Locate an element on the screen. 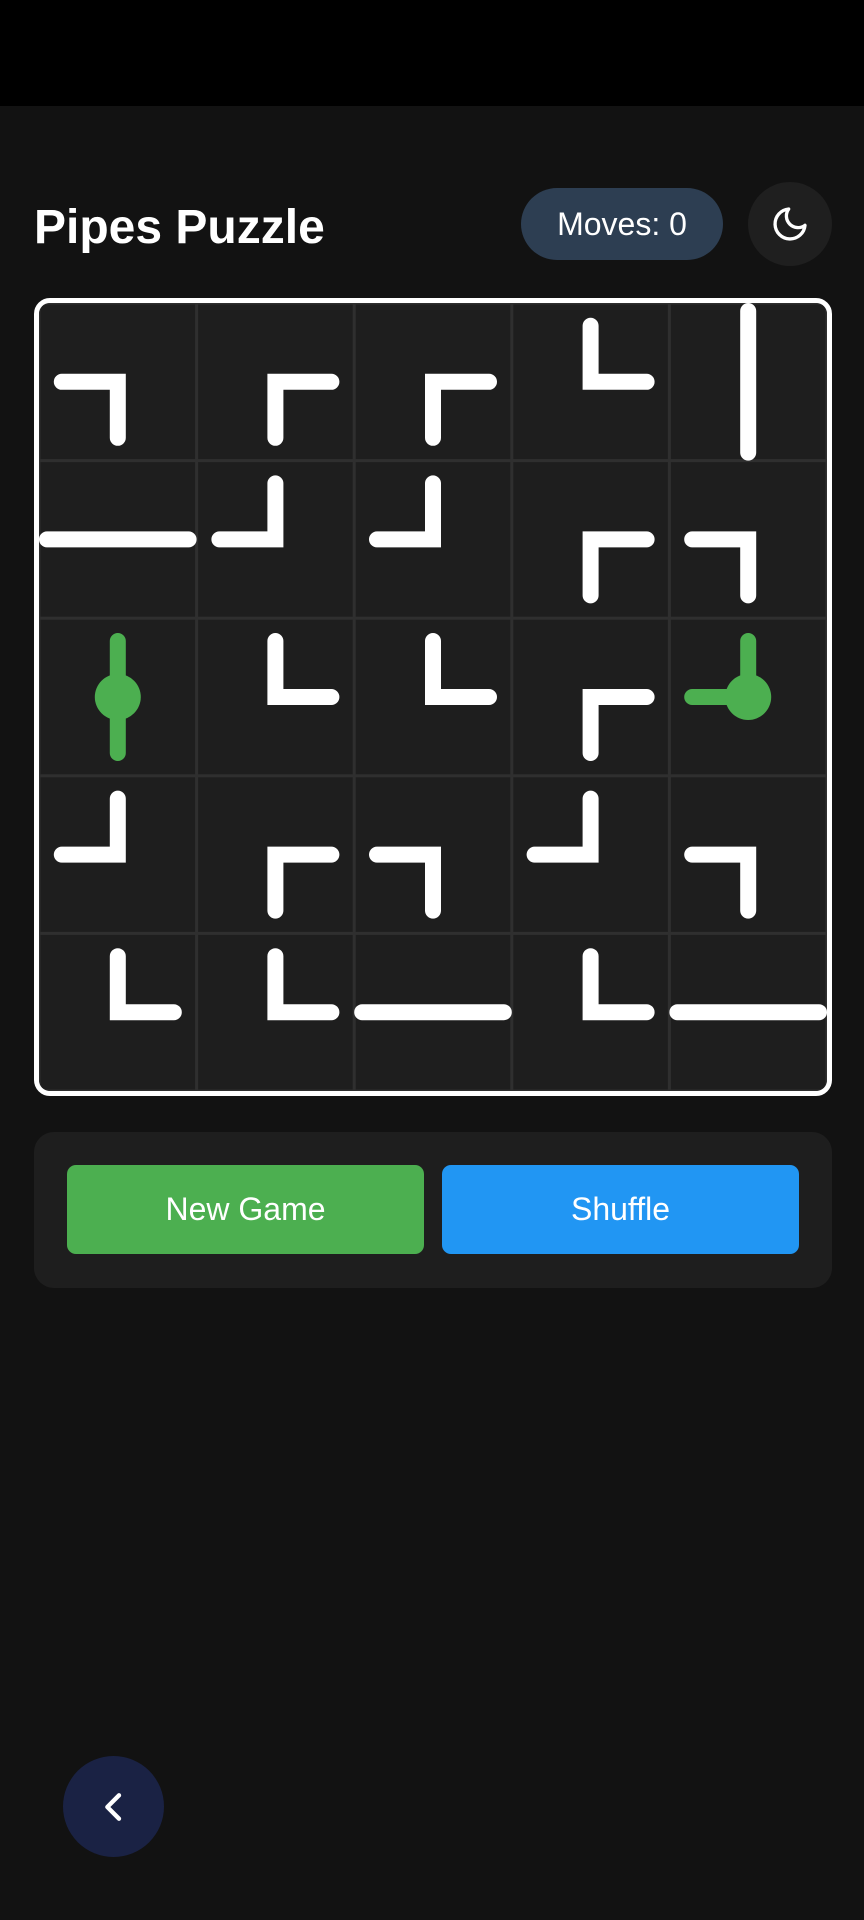  pipe-tile-r1-c5 is located at coordinates (748, 382).